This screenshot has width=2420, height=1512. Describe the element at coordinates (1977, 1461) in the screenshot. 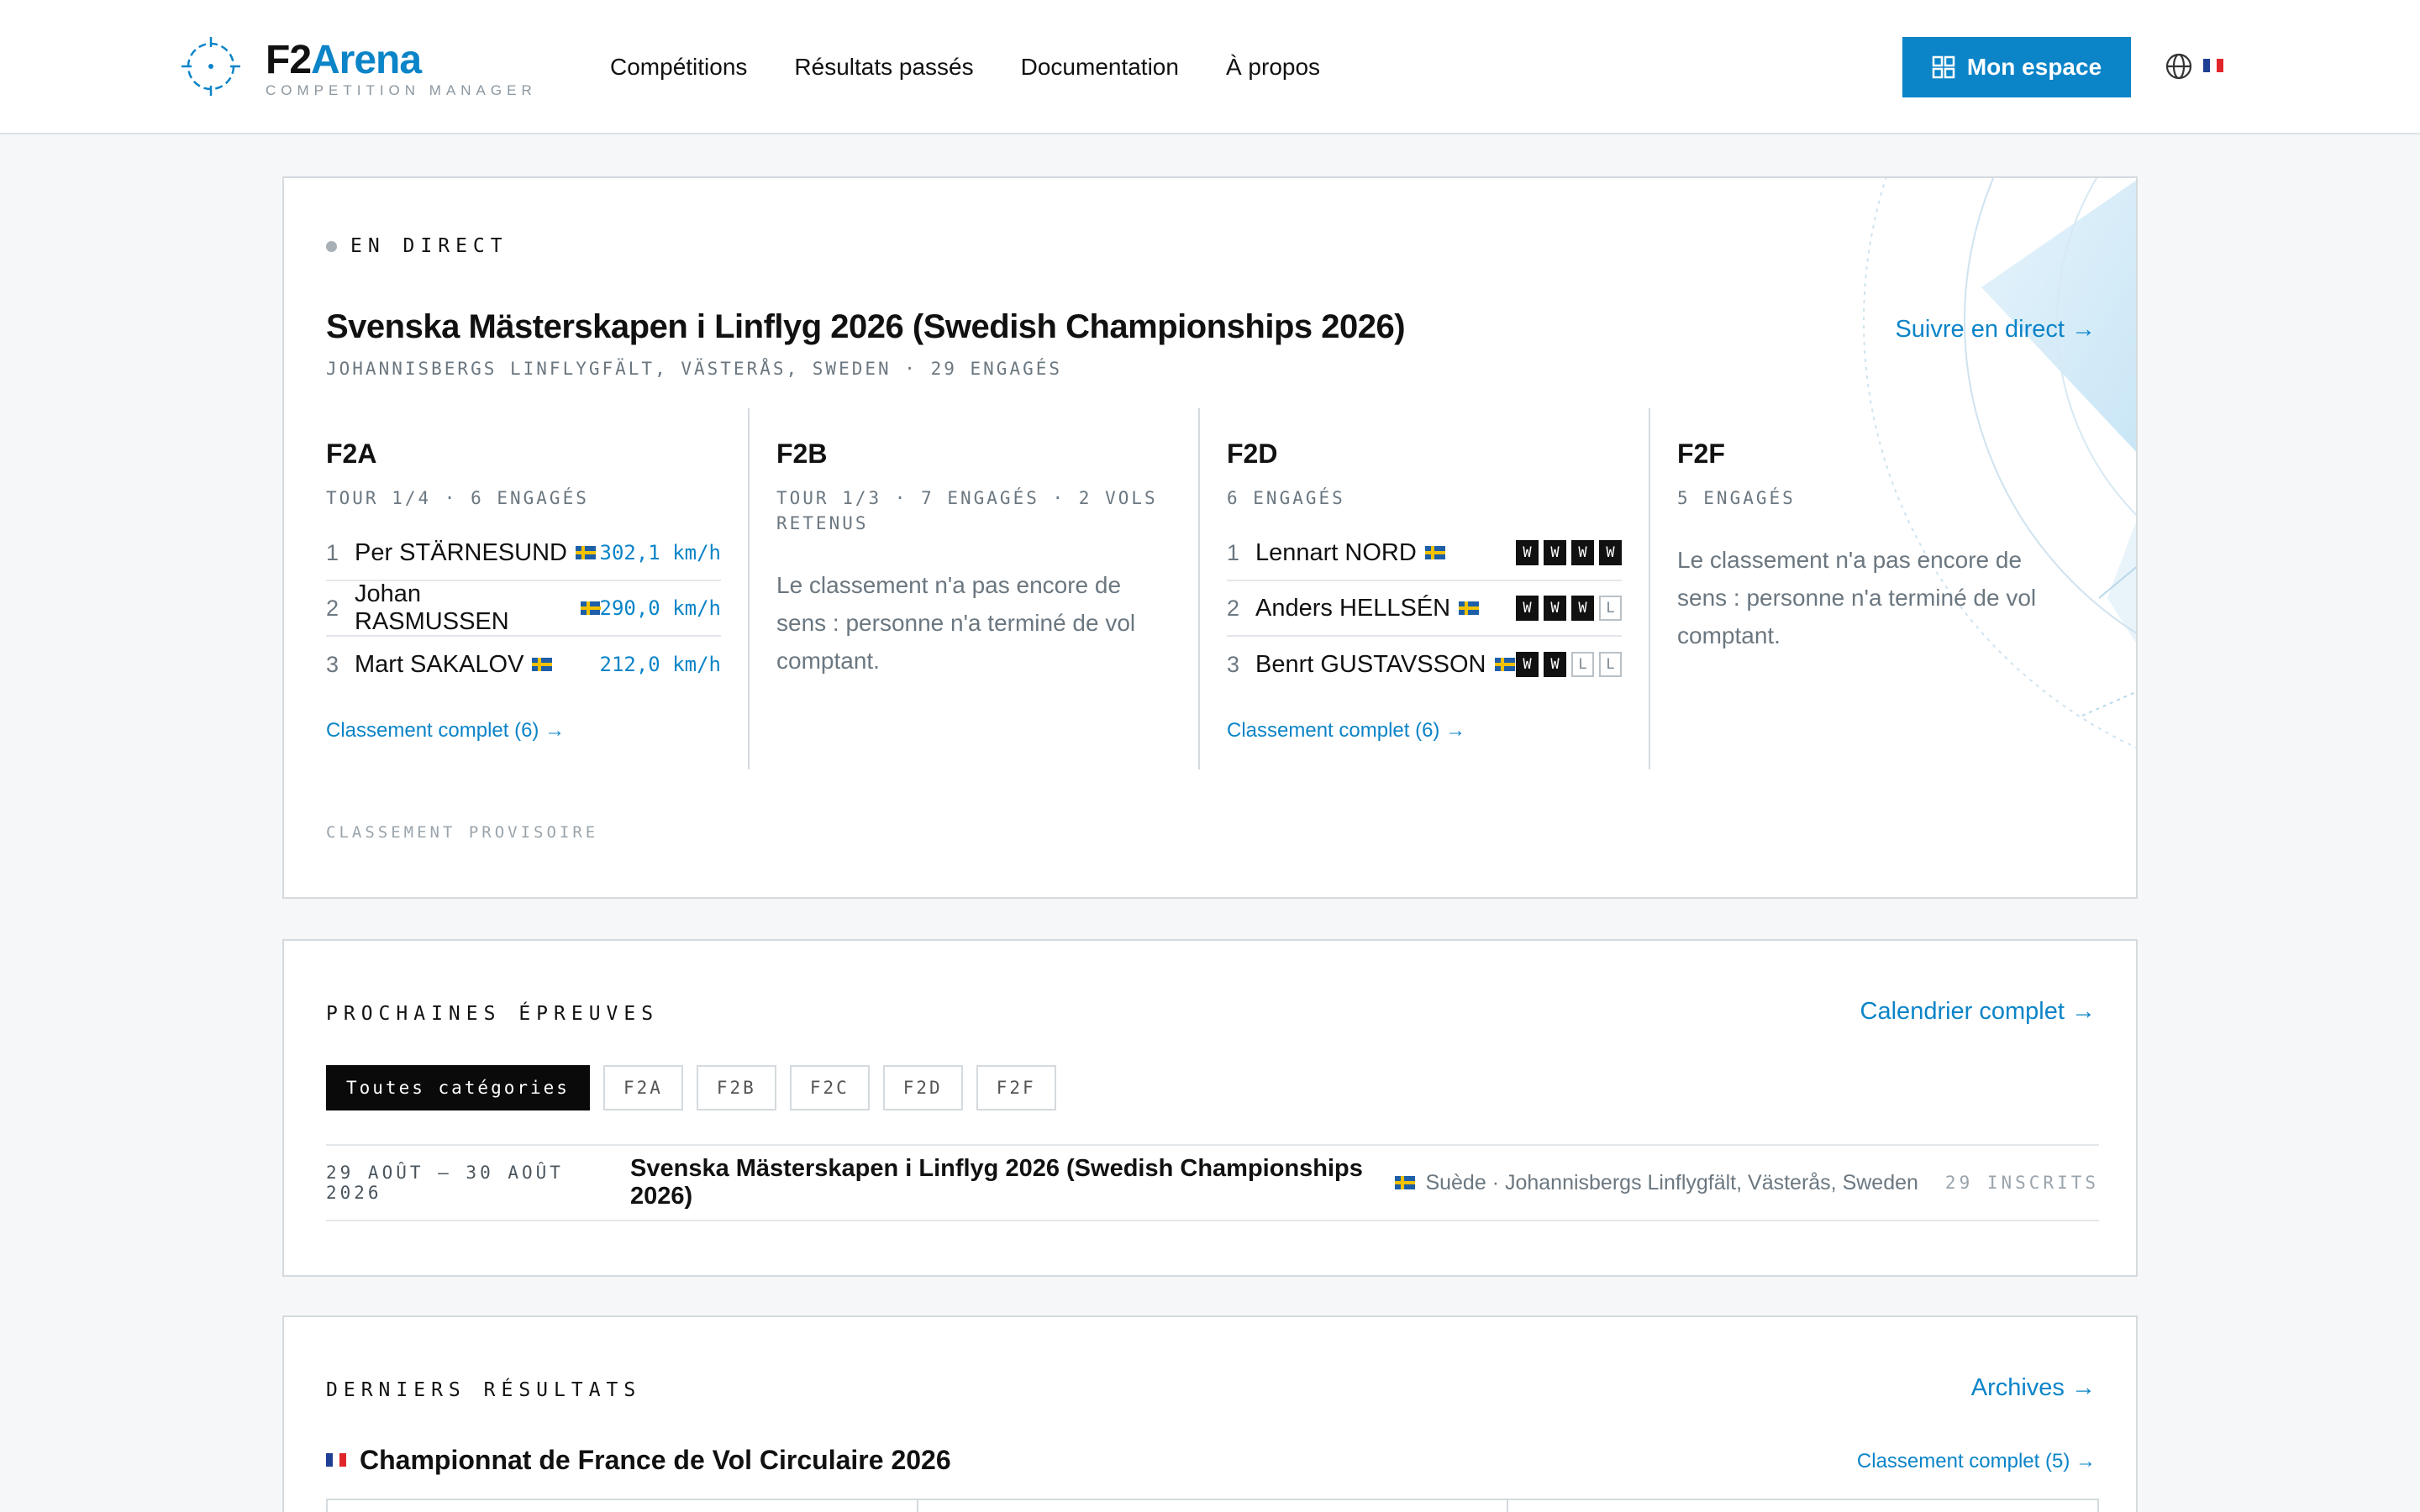

I see `result-full-ranking-link: Classement complet (5) →` at that location.